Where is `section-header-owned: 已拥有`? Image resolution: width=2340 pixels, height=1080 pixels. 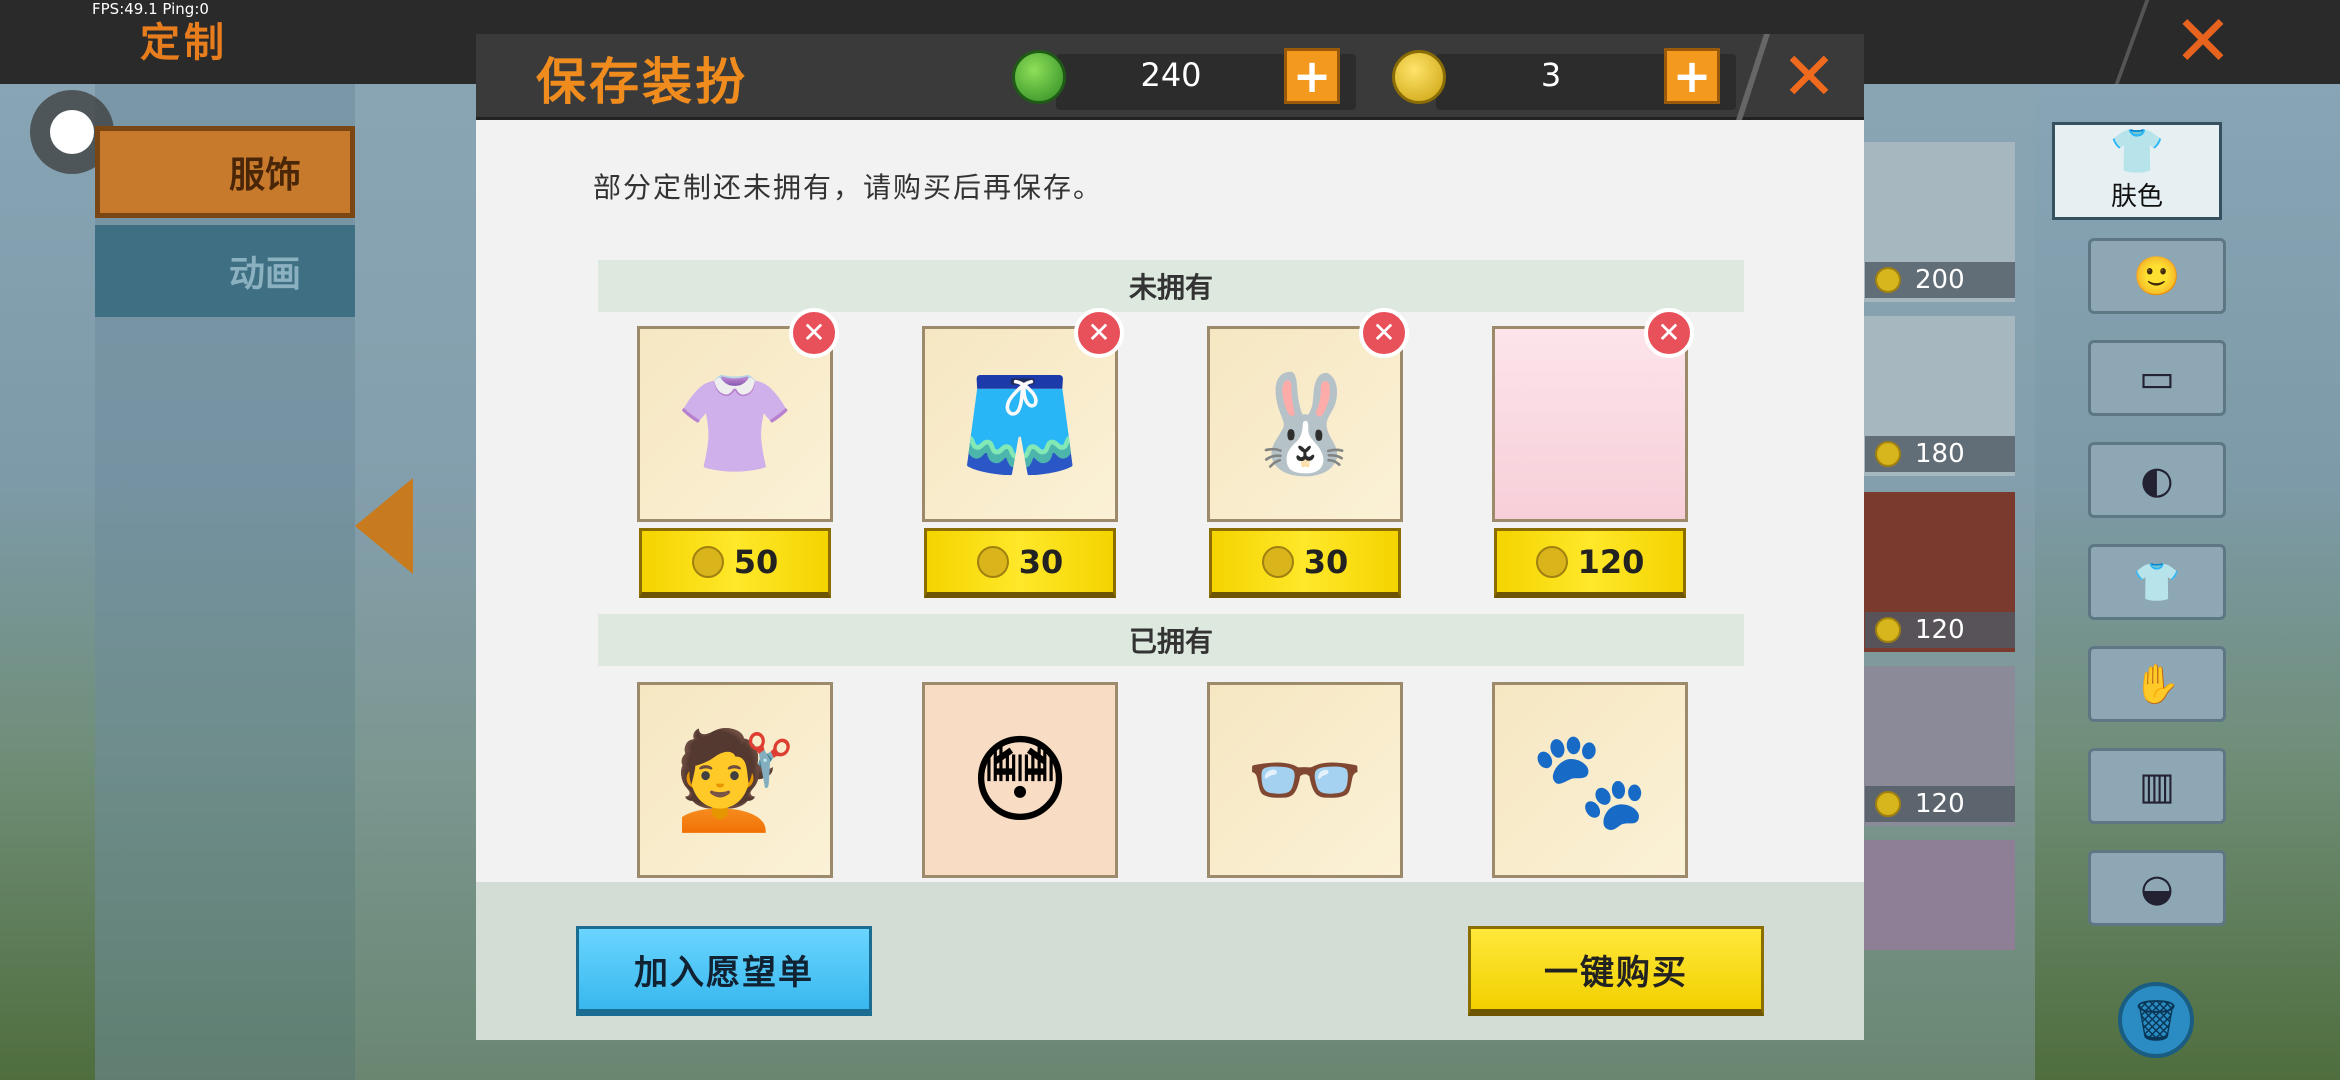 section-header-owned: 已拥有 is located at coordinates (1171, 640).